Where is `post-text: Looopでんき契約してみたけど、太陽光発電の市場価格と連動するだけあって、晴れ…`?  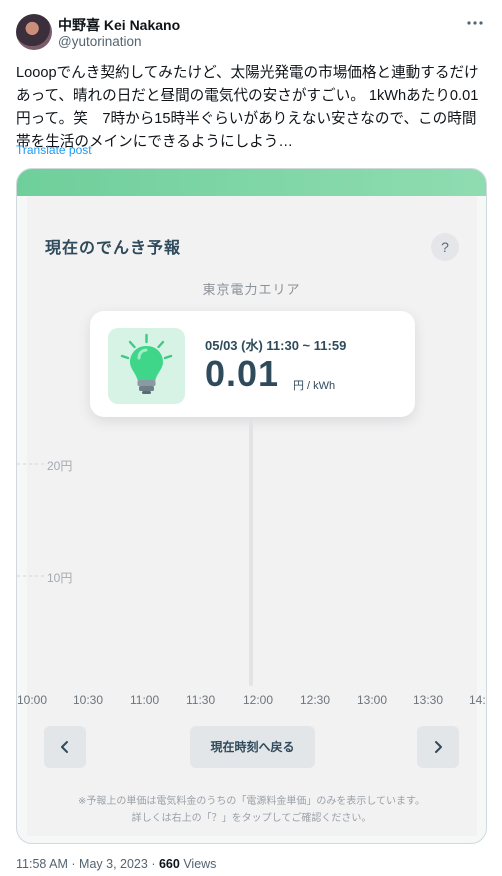 post-text: Looopでんき契約してみたけど、太陽光発電の市場価格と連動するだけあって、晴れ… is located at coordinates (247, 107).